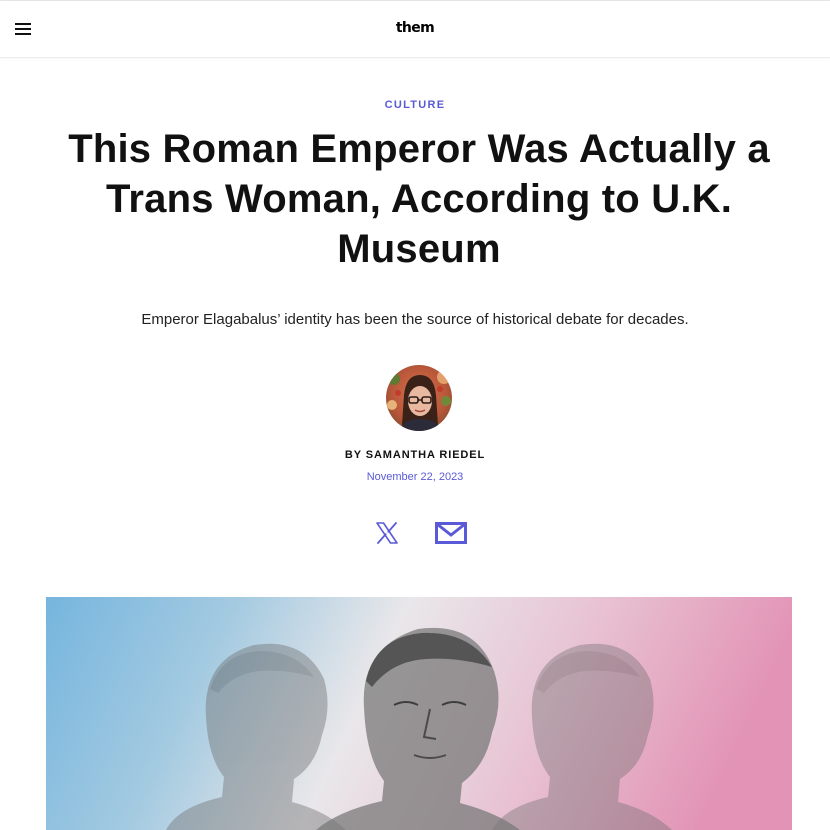 The width and height of the screenshot is (830, 830). I want to click on site-header: them, so click(415, 29).